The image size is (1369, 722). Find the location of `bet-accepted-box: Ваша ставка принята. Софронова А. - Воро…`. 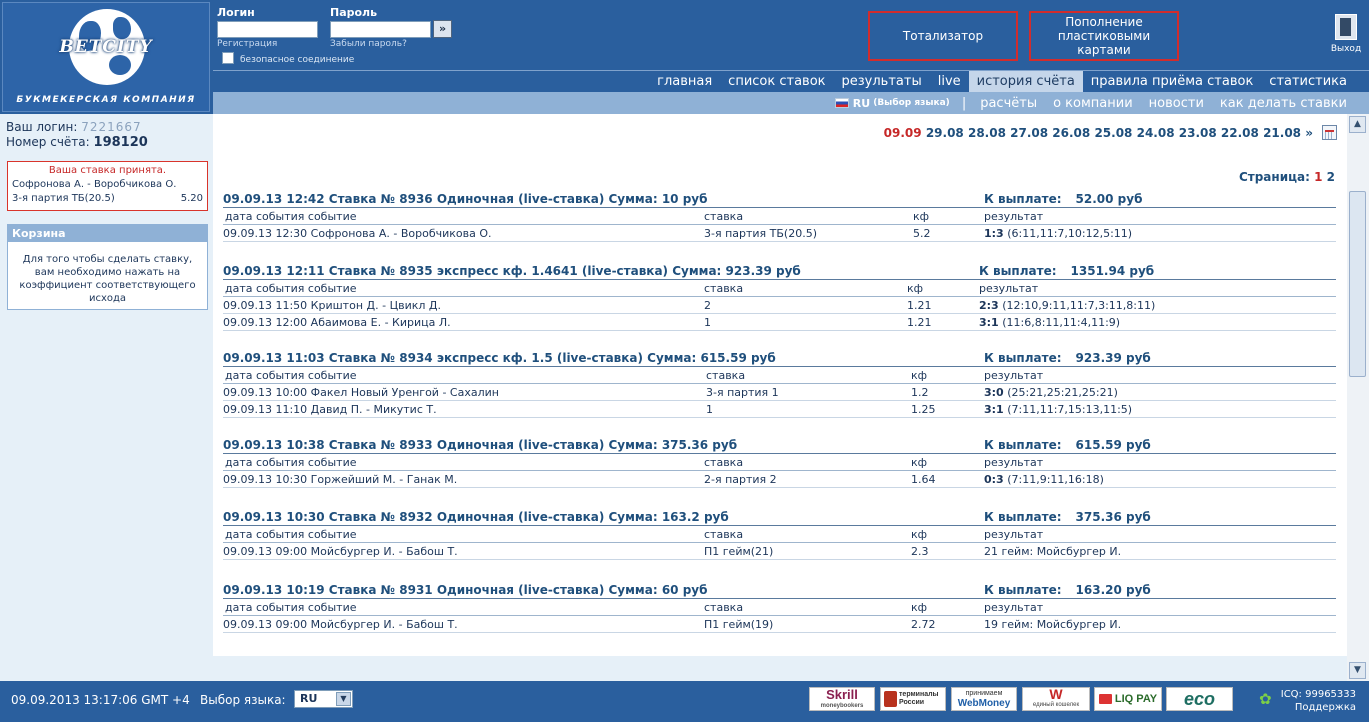

bet-accepted-box: Ваша ставка принята. Софронова А. - Воро… is located at coordinates (107, 186).